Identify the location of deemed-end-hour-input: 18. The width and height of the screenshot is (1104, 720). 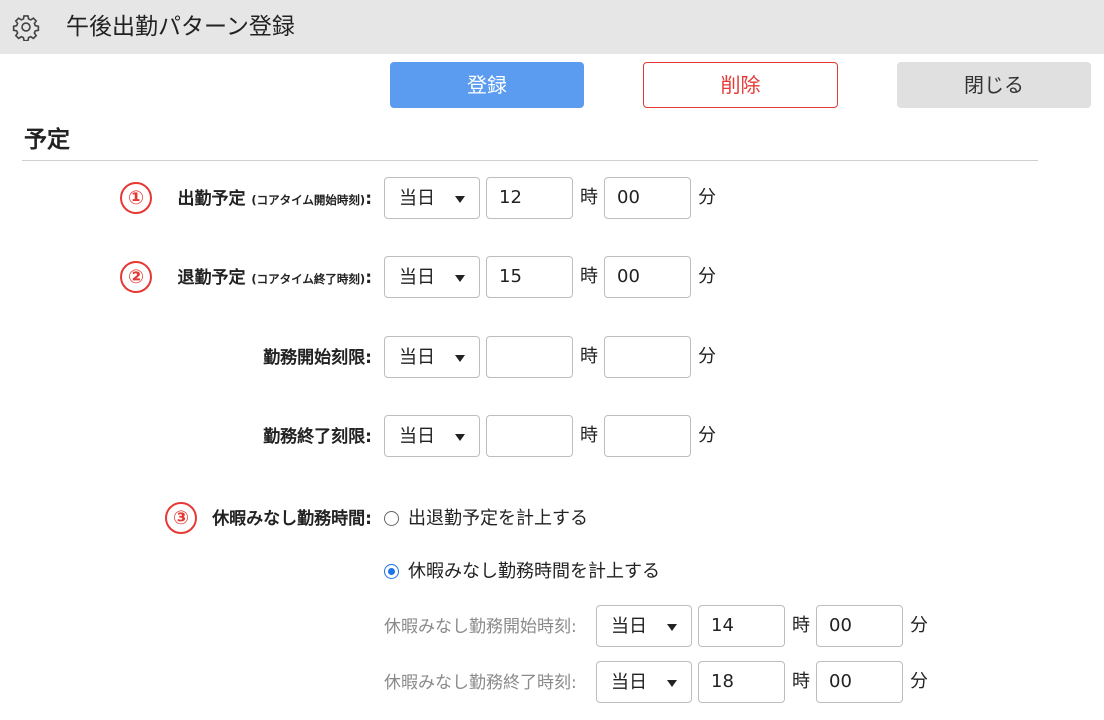
(741, 682).